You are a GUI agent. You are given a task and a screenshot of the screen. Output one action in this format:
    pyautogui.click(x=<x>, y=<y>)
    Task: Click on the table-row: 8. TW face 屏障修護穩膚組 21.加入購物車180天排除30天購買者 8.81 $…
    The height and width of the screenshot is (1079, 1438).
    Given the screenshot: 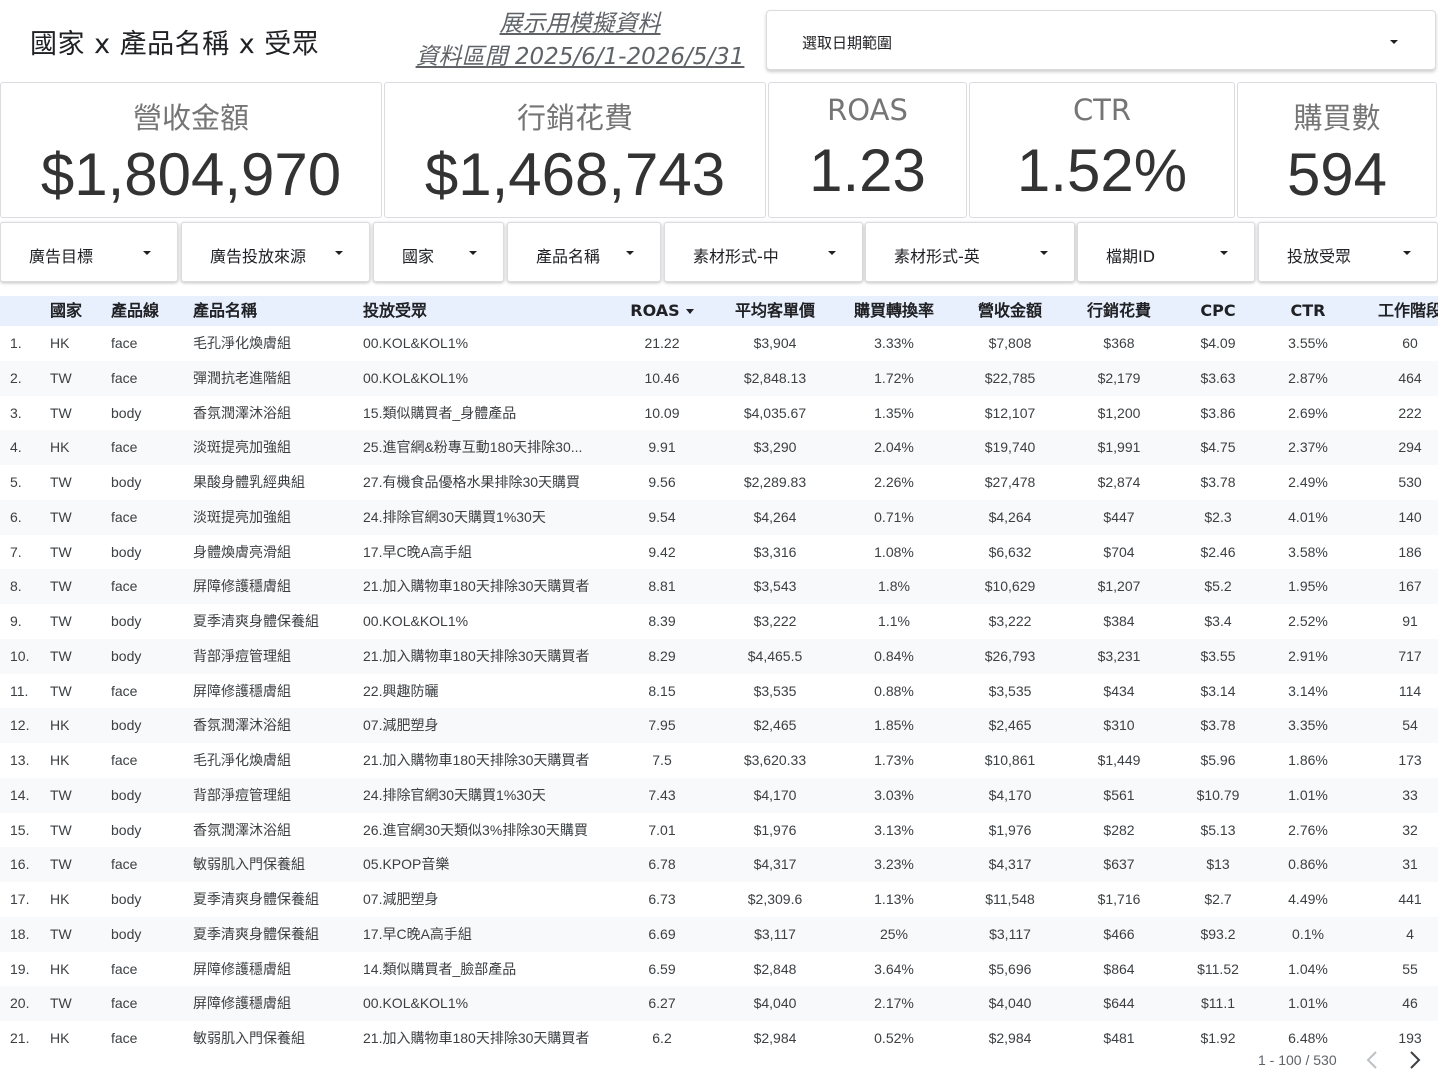 What is the action you would take?
    pyautogui.click(x=719, y=586)
    